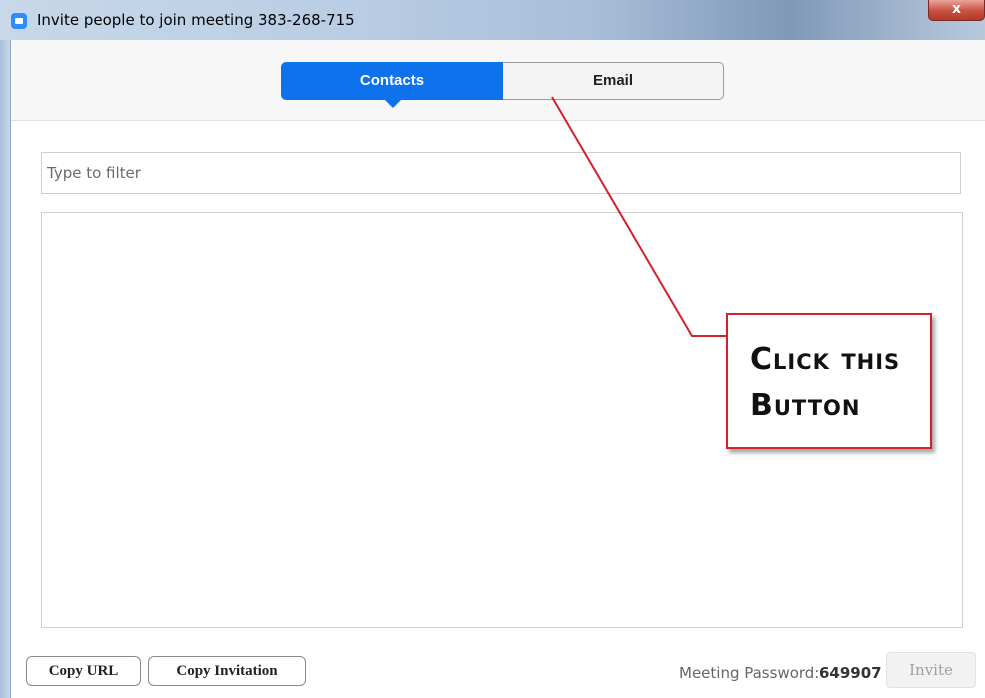 The height and width of the screenshot is (698, 985). I want to click on meeting-password-value: 649907, so click(850, 673).